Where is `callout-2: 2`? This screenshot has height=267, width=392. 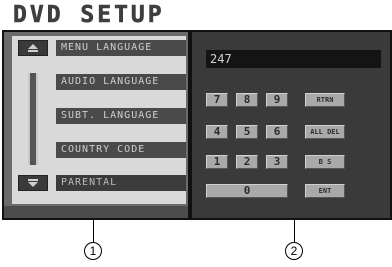
callout-2: 2 is located at coordinates (294, 251).